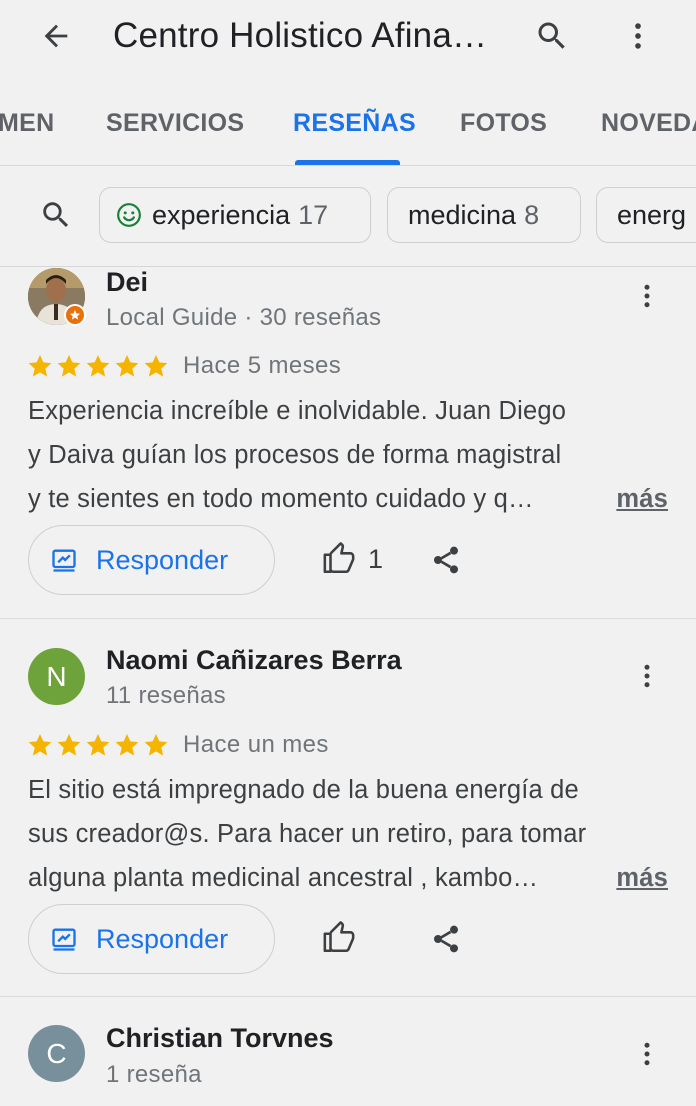 The image size is (696, 1106). What do you see at coordinates (154, 1074) in the screenshot?
I see `reviewer-meta: 1 reseña` at bounding box center [154, 1074].